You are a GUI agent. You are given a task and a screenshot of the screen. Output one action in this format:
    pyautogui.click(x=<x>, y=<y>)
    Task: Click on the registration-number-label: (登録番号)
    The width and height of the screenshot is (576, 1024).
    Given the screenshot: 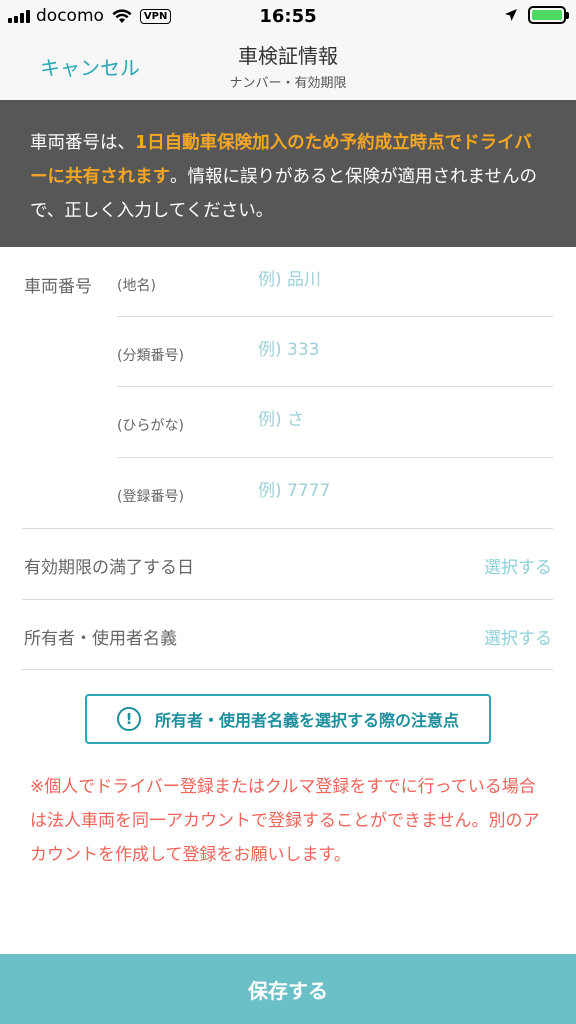 What is the action you would take?
    pyautogui.click(x=150, y=497)
    